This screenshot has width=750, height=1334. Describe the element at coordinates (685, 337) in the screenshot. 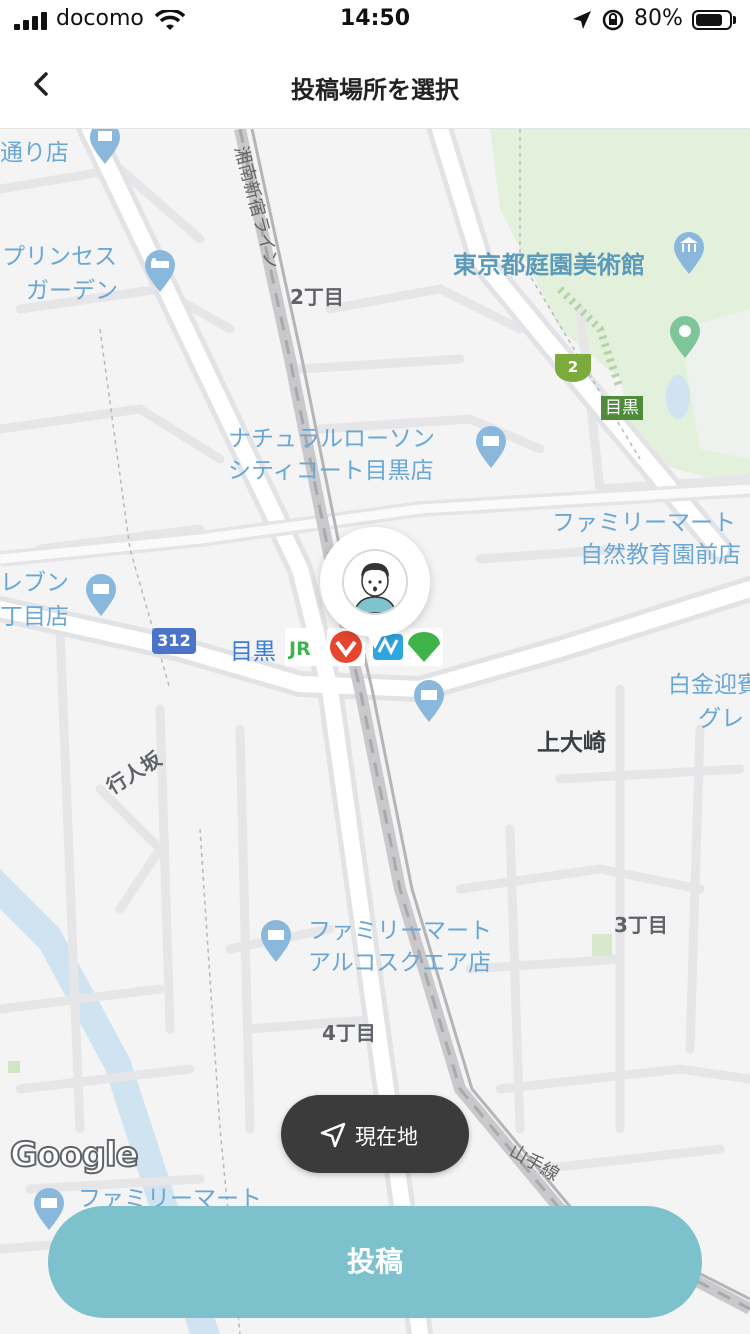

I see `garden-pin-icon` at that location.